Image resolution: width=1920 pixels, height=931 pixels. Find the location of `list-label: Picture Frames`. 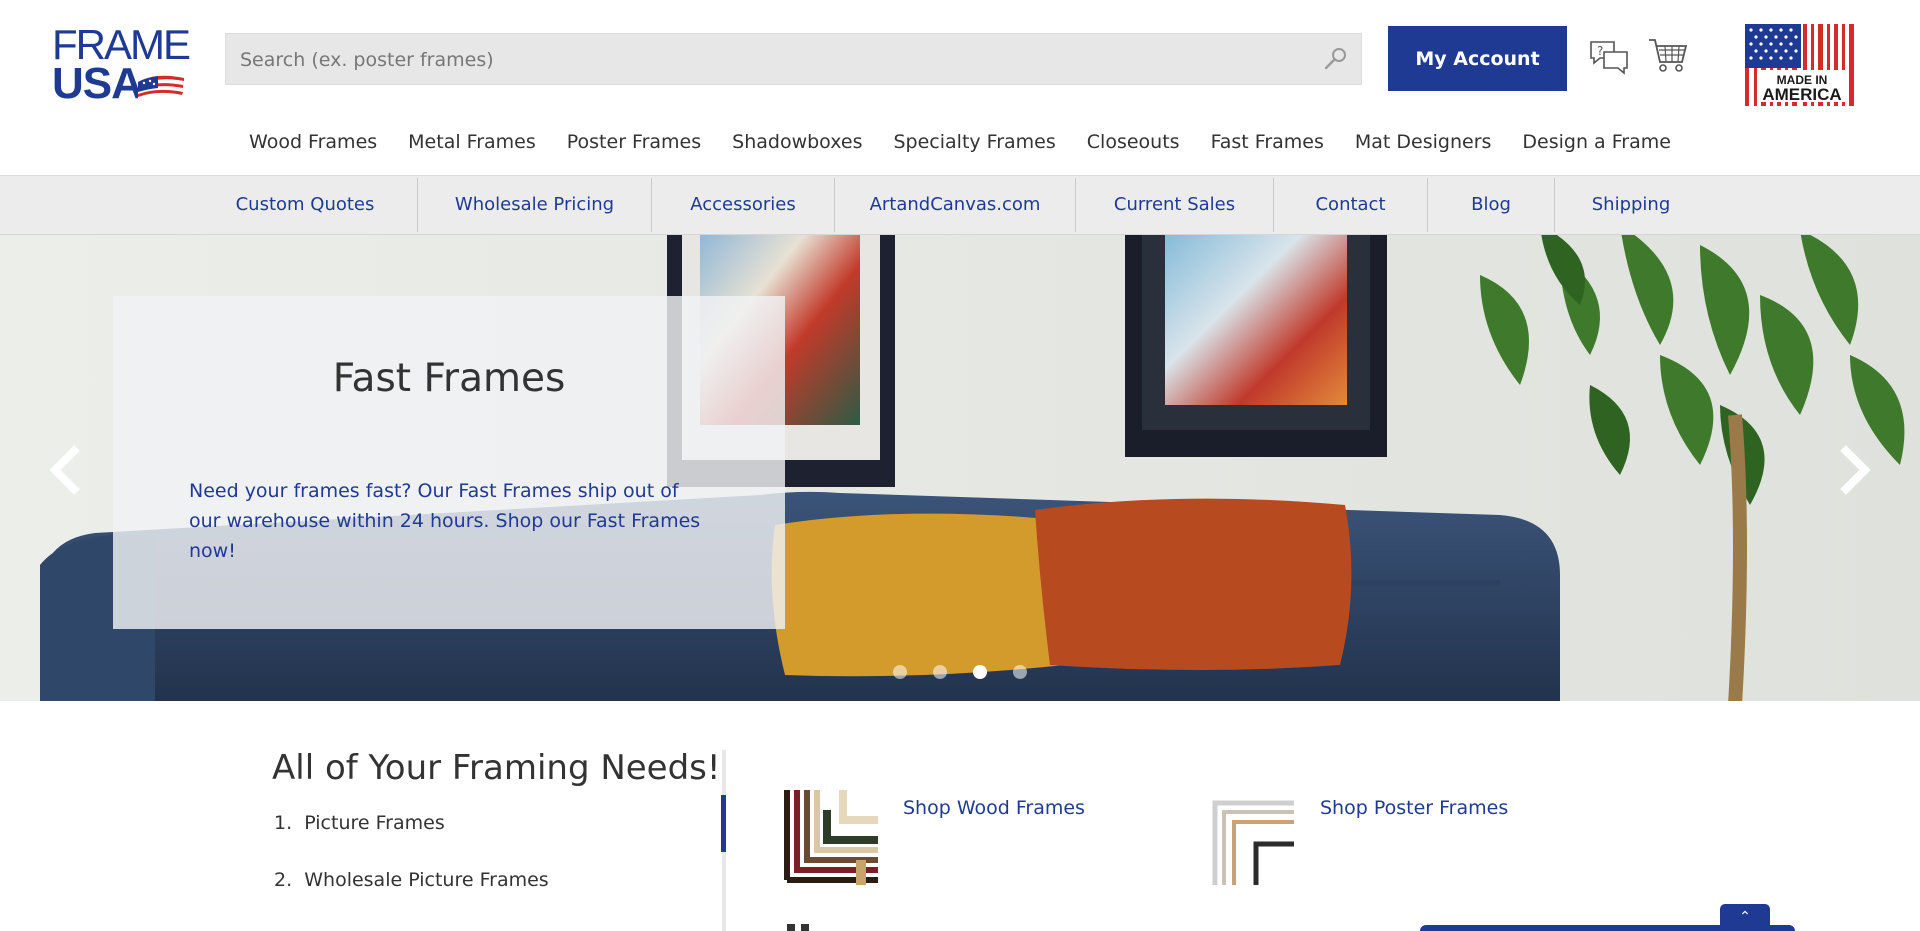

list-label: Picture Frames is located at coordinates (374, 823).